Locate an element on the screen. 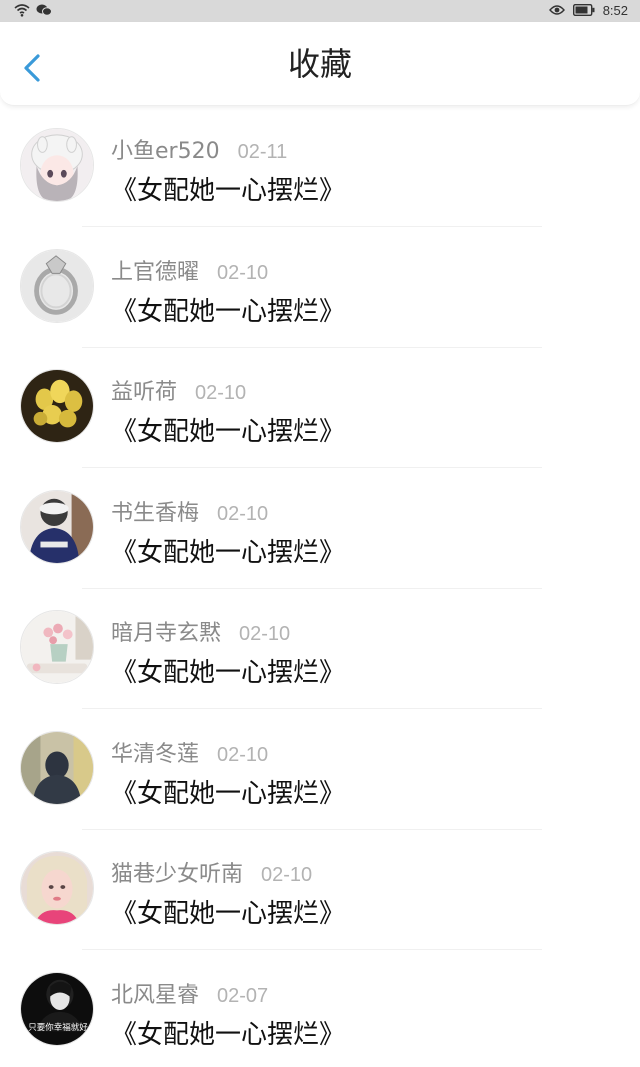  username: 益听荷 is located at coordinates (144, 390).